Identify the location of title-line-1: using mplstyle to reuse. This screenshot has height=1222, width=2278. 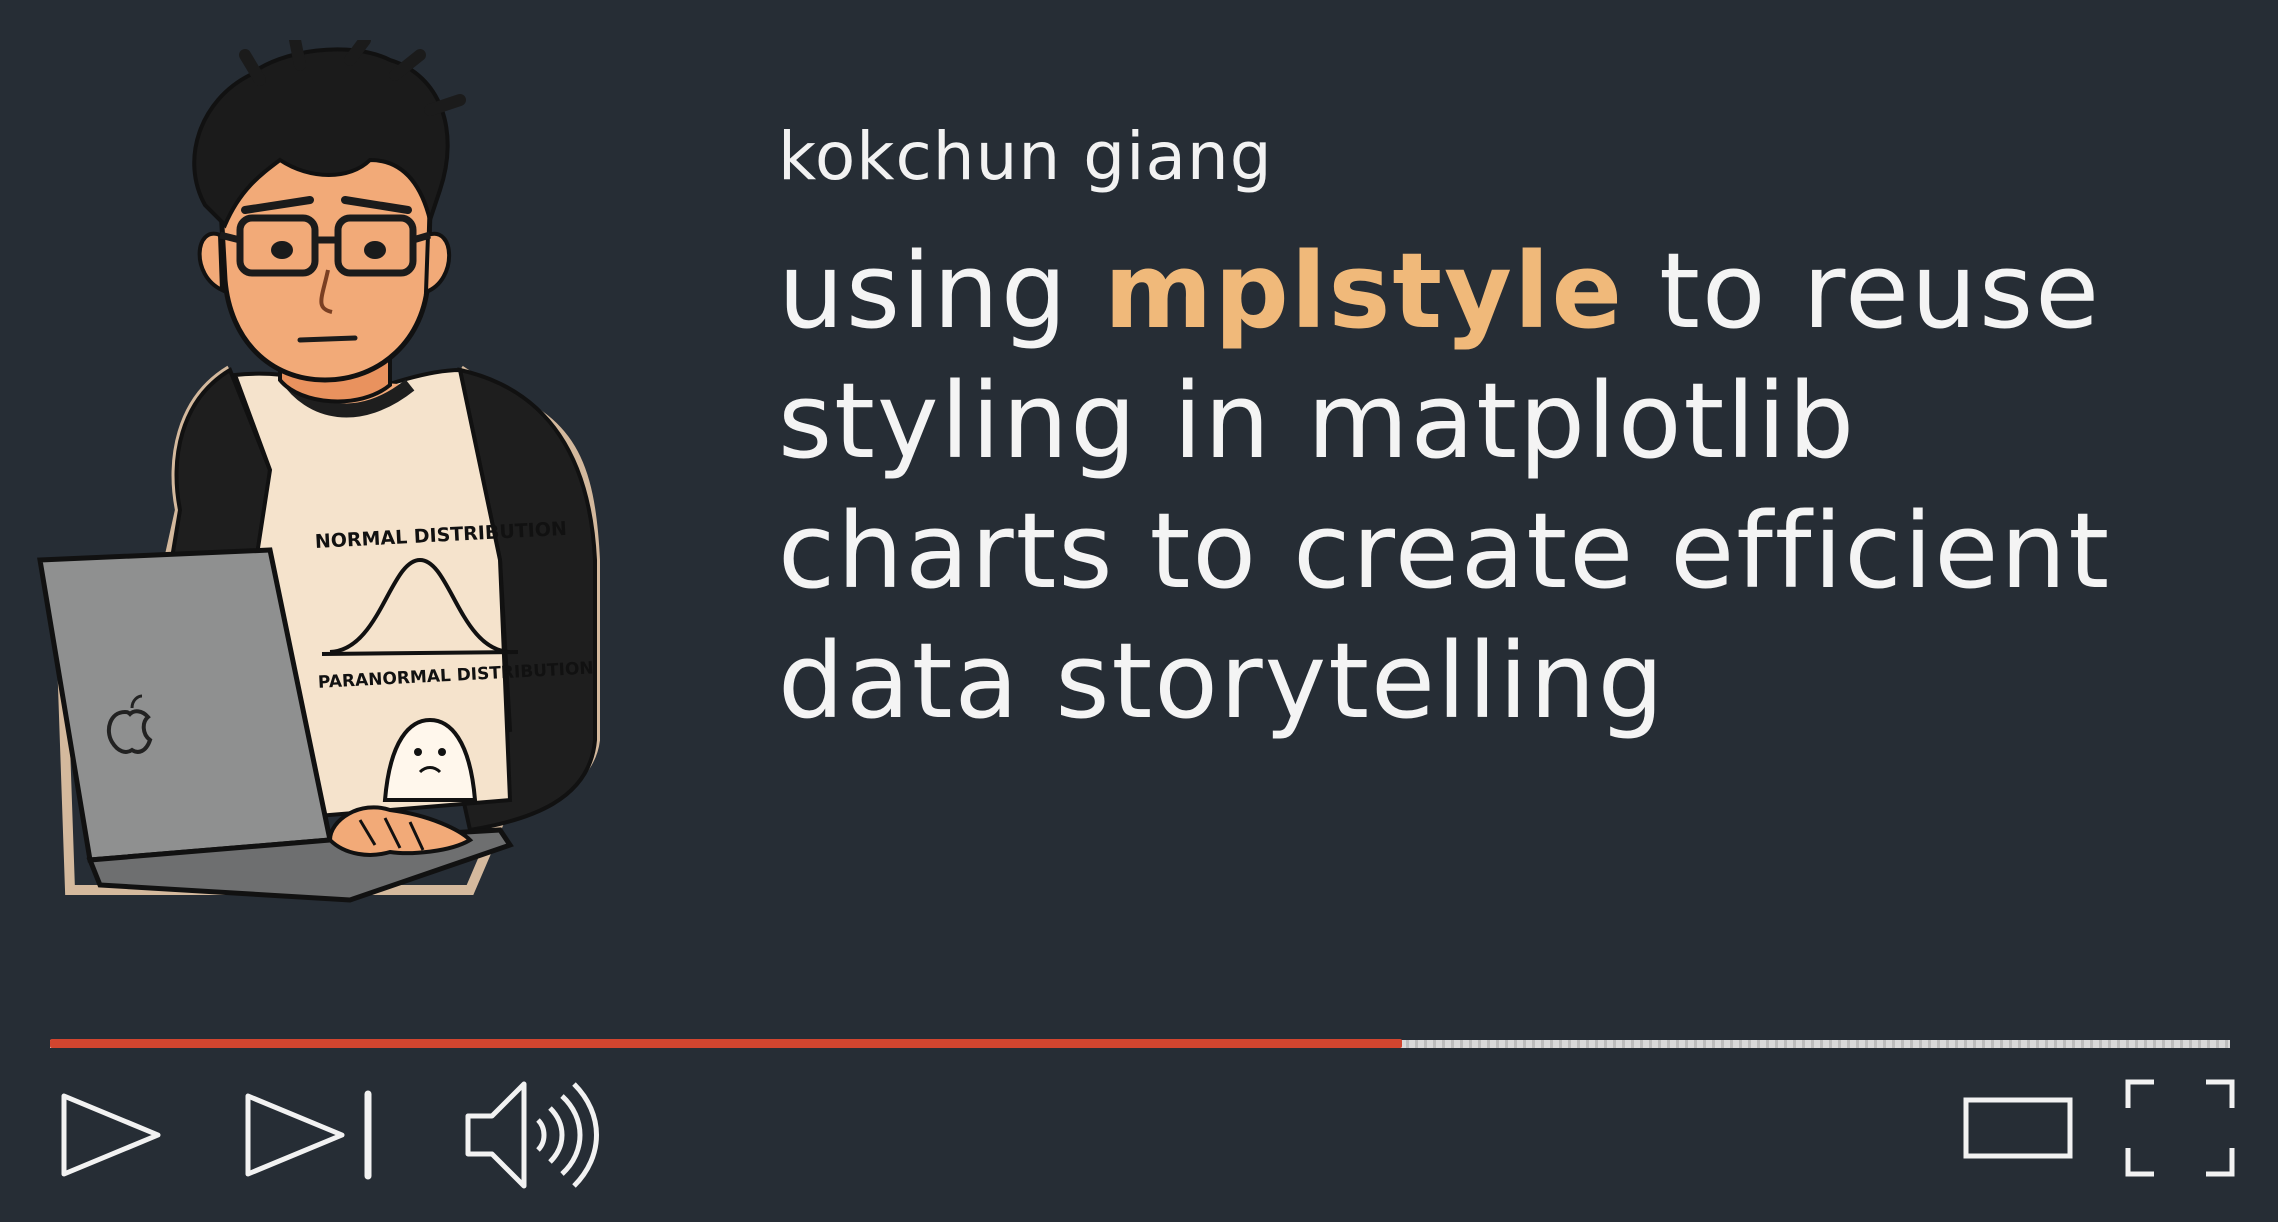
(1444, 291).